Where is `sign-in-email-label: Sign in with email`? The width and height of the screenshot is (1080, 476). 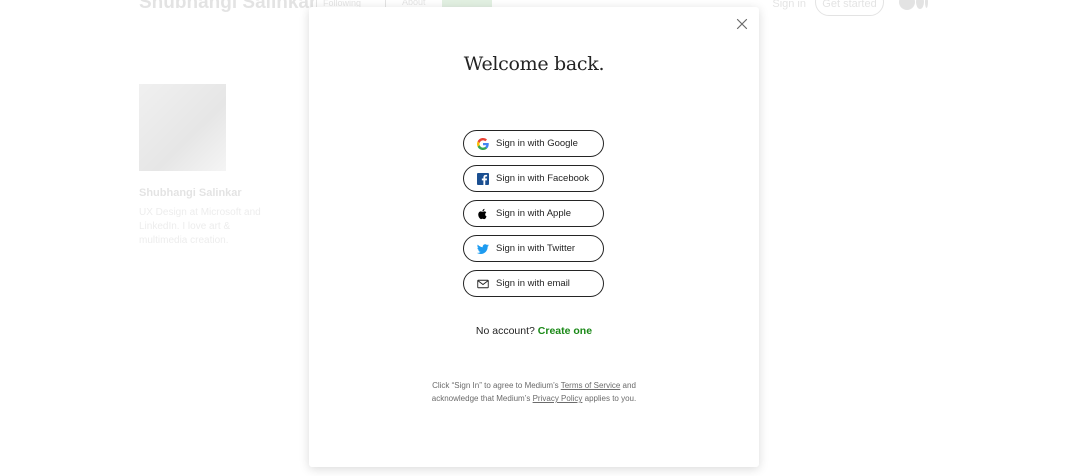 sign-in-email-label: Sign in with email is located at coordinates (533, 283).